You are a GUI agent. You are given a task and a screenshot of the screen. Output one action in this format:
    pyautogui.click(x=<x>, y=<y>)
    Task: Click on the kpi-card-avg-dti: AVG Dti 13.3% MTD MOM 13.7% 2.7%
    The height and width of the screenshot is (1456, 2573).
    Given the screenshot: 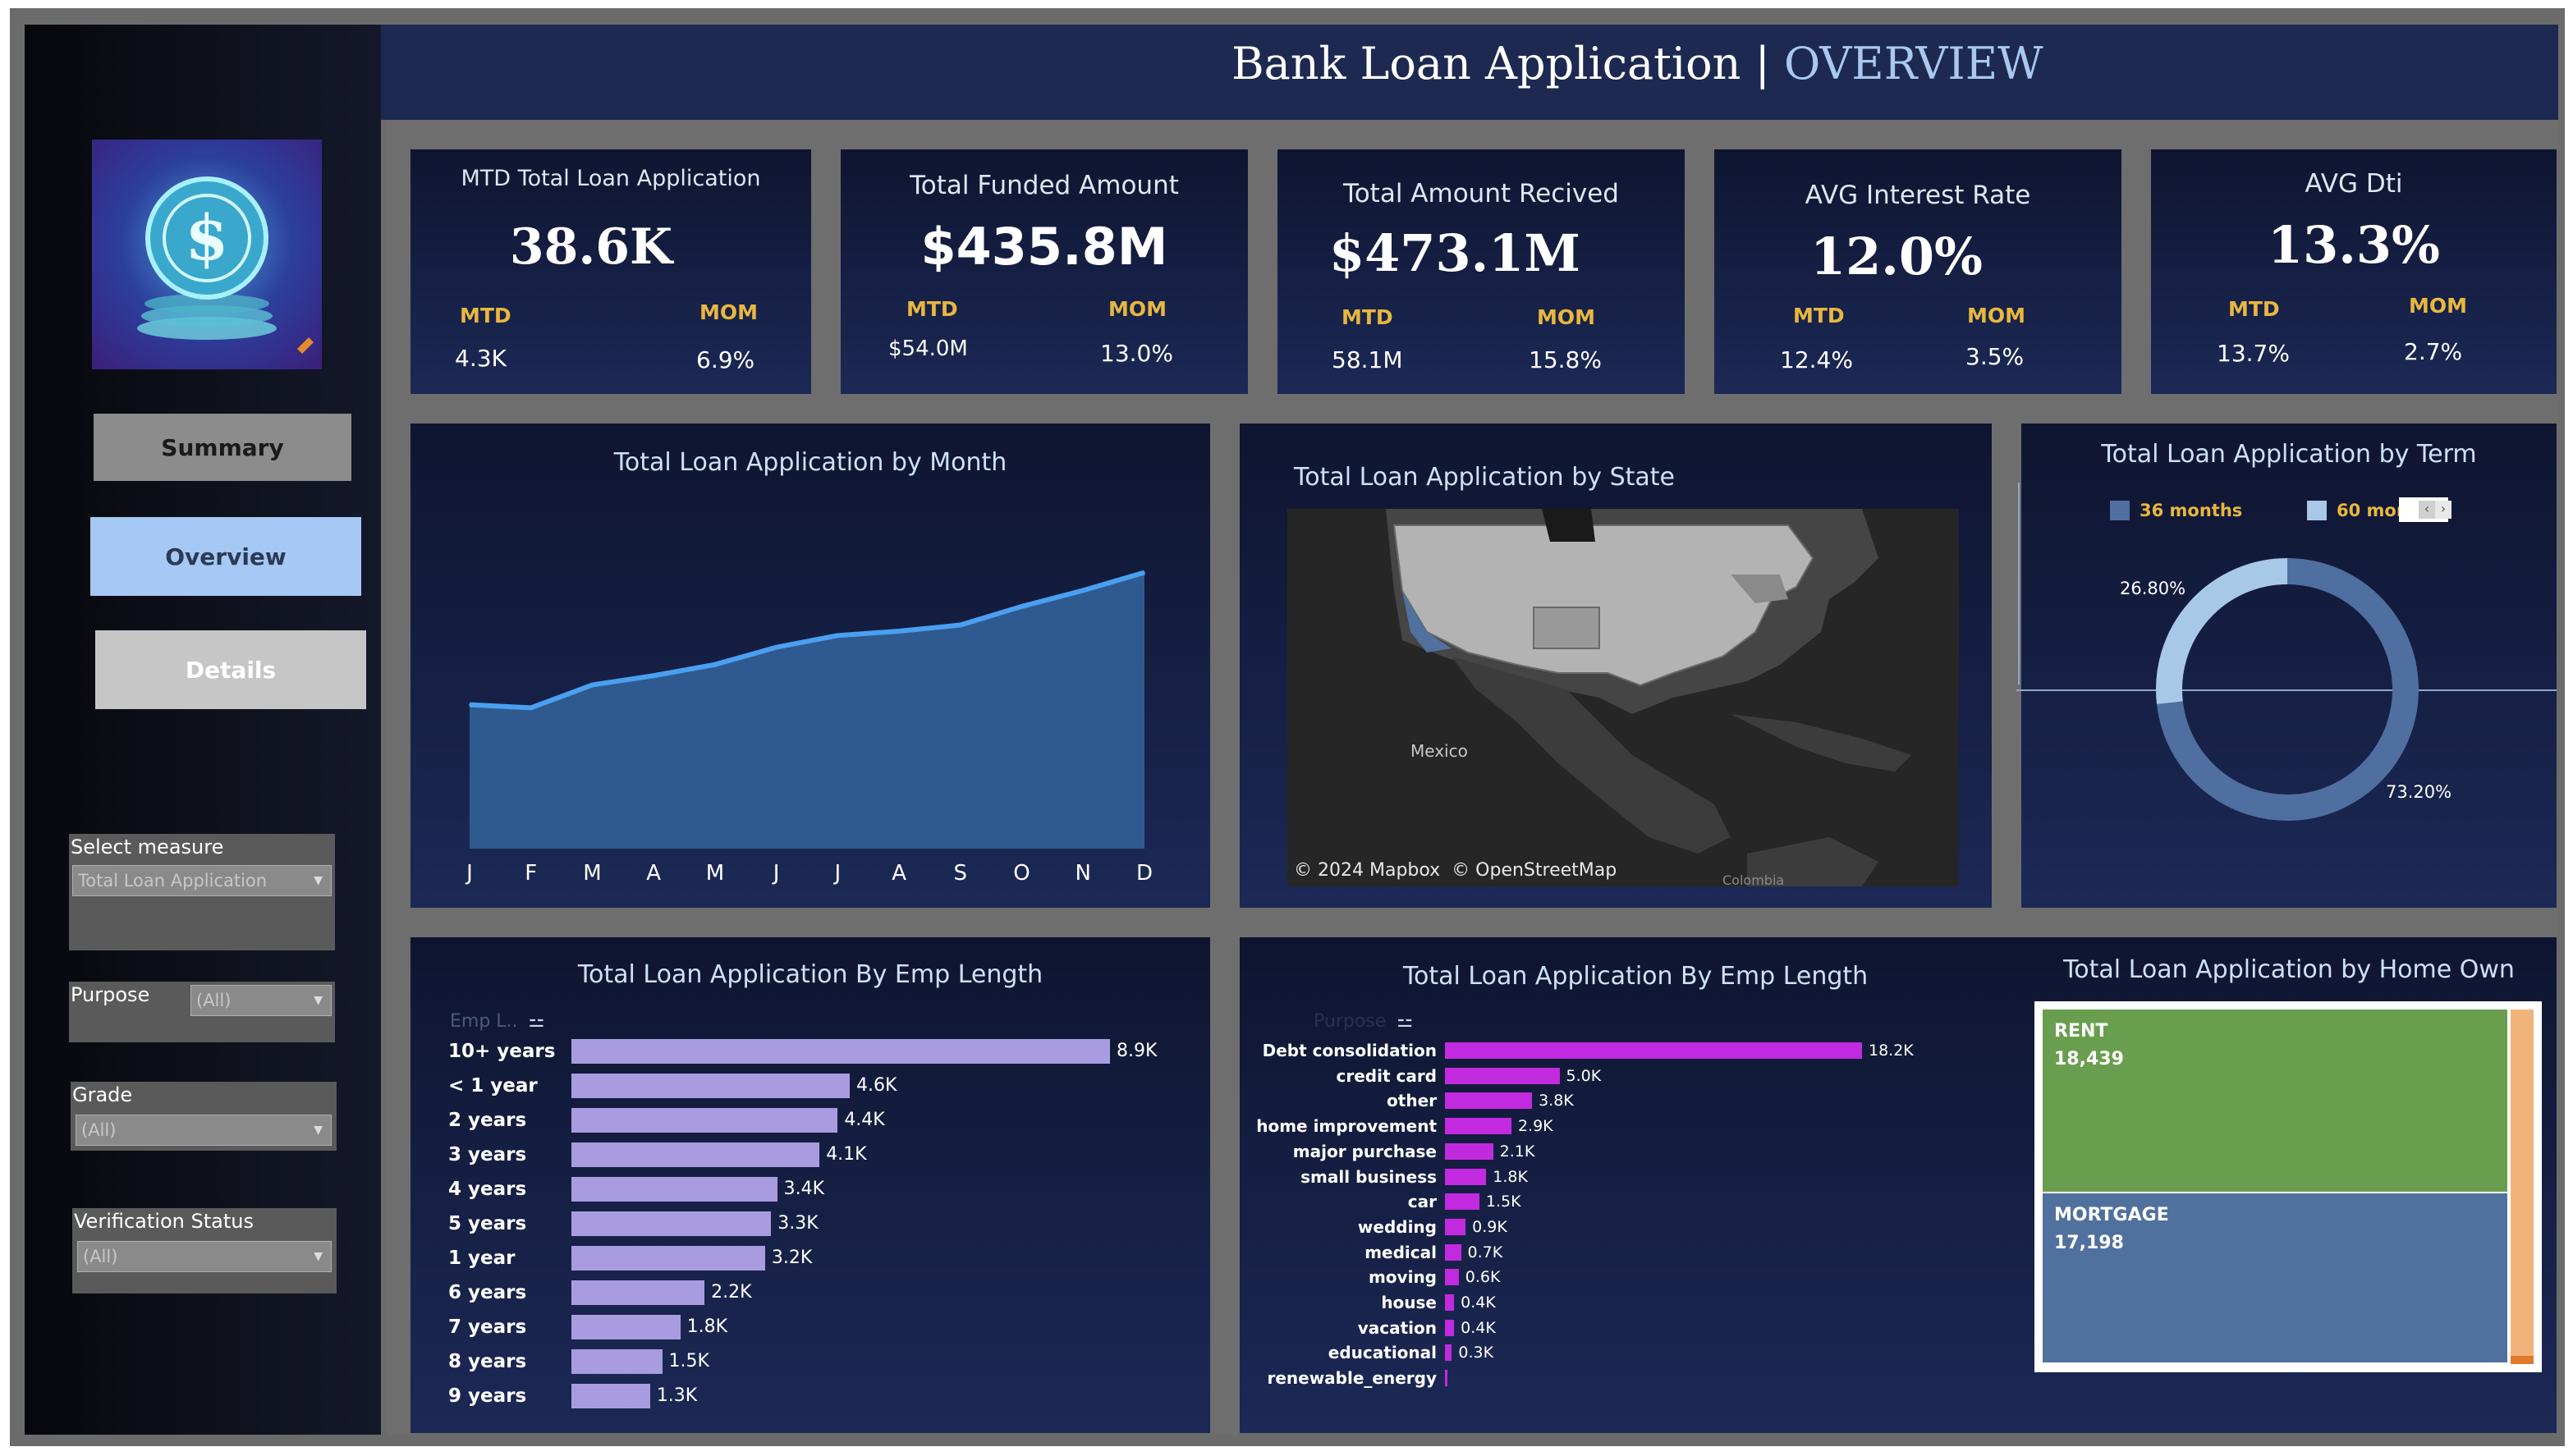 What is the action you would take?
    pyautogui.click(x=2354, y=271)
    